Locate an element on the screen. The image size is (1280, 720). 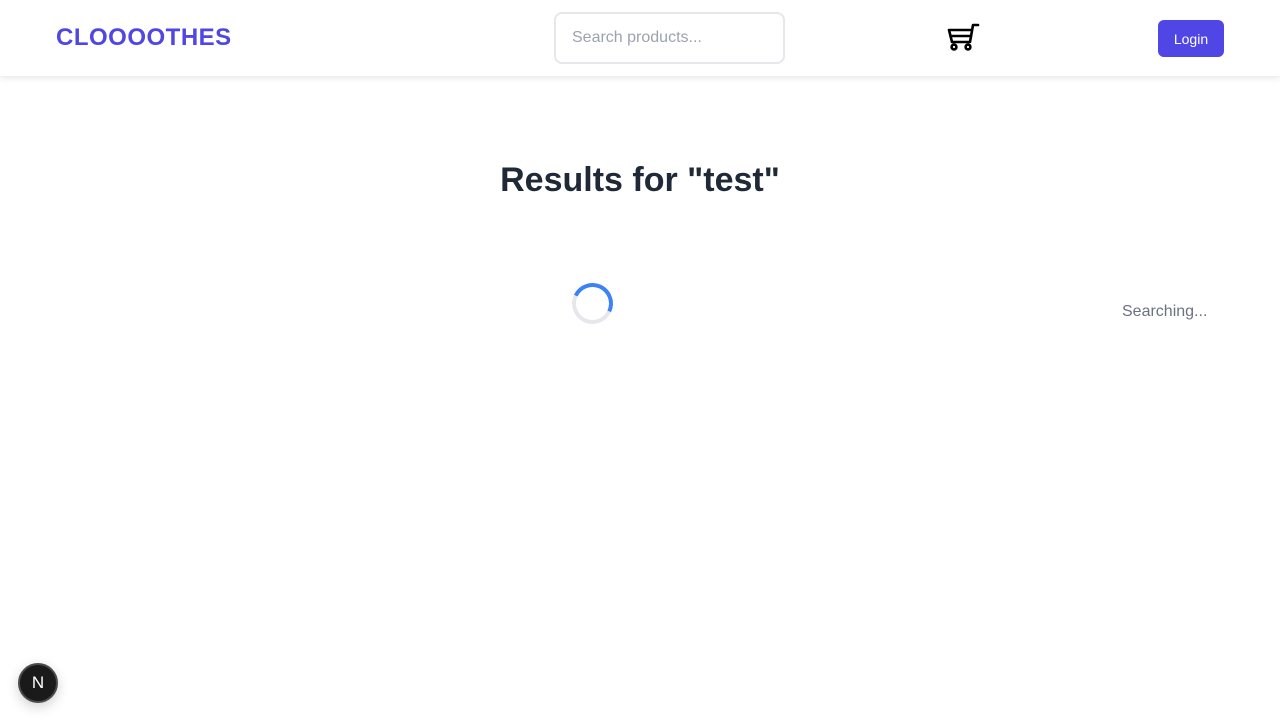
dev-tools-label: N is located at coordinates (38, 682).